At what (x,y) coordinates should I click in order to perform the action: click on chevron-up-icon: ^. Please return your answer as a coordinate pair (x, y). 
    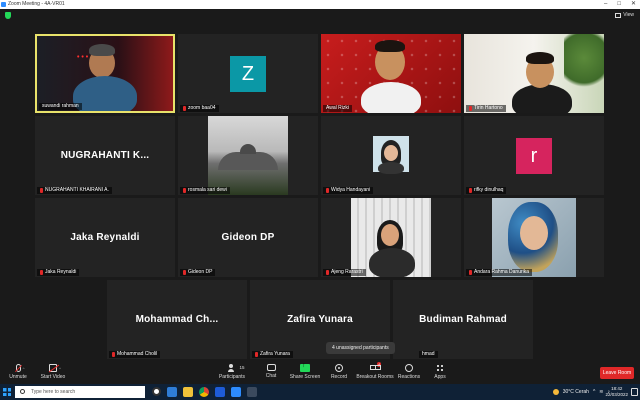
    Looking at the image, I should click on (594, 392).